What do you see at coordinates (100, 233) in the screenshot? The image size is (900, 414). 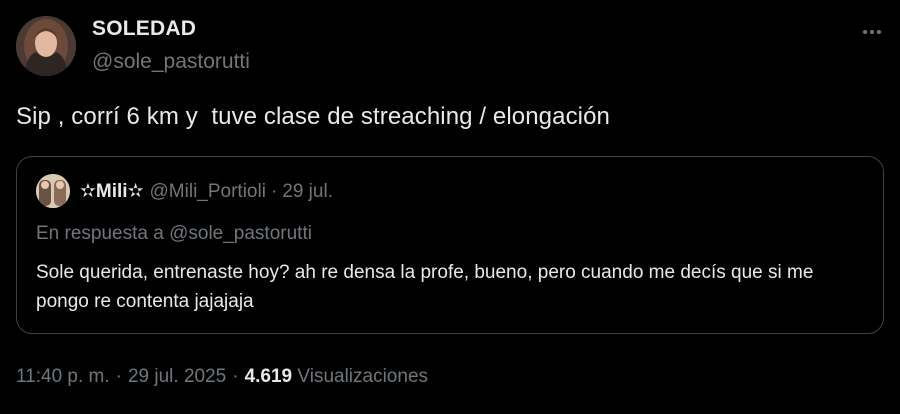 I see `reply-prefix: En respuesta a` at bounding box center [100, 233].